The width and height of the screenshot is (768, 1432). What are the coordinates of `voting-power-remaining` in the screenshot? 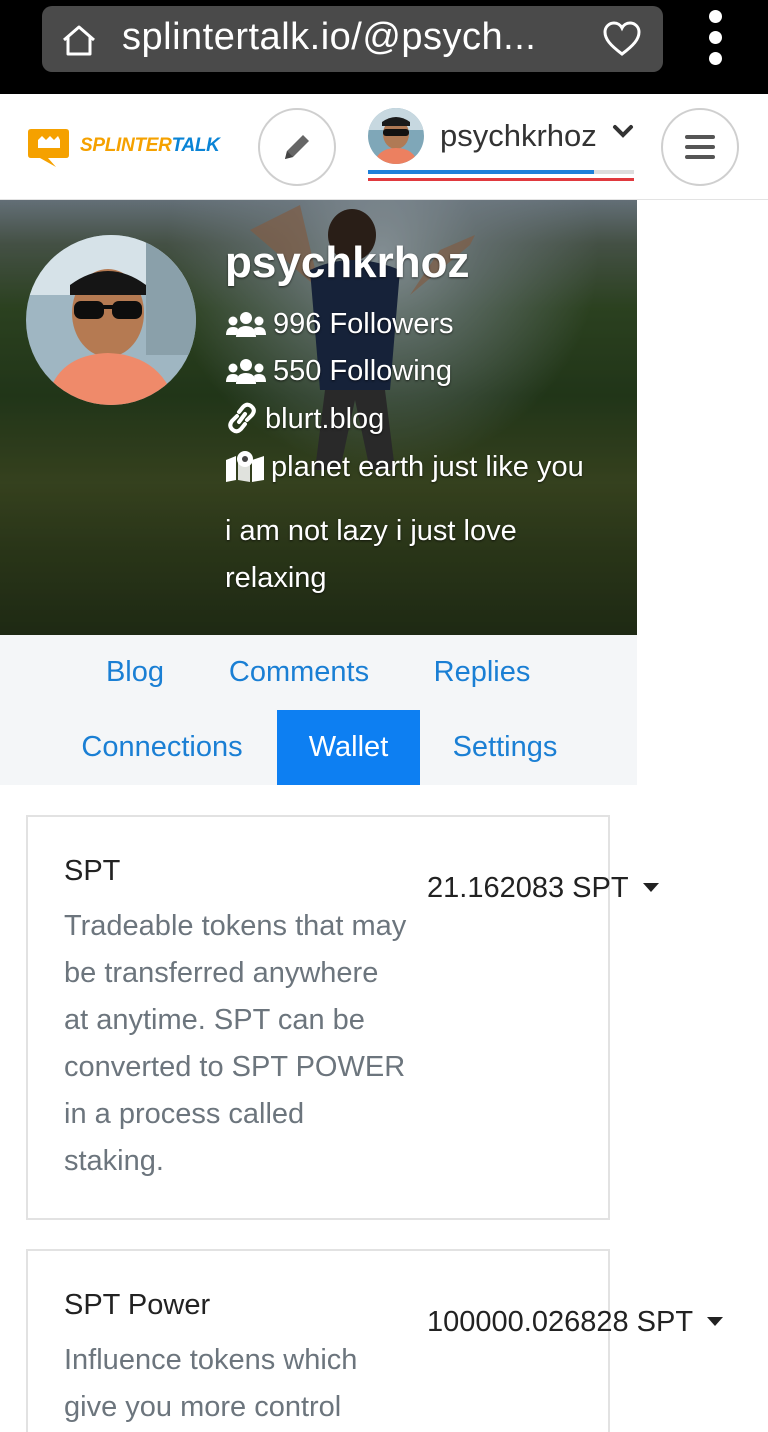 It's located at (614, 172).